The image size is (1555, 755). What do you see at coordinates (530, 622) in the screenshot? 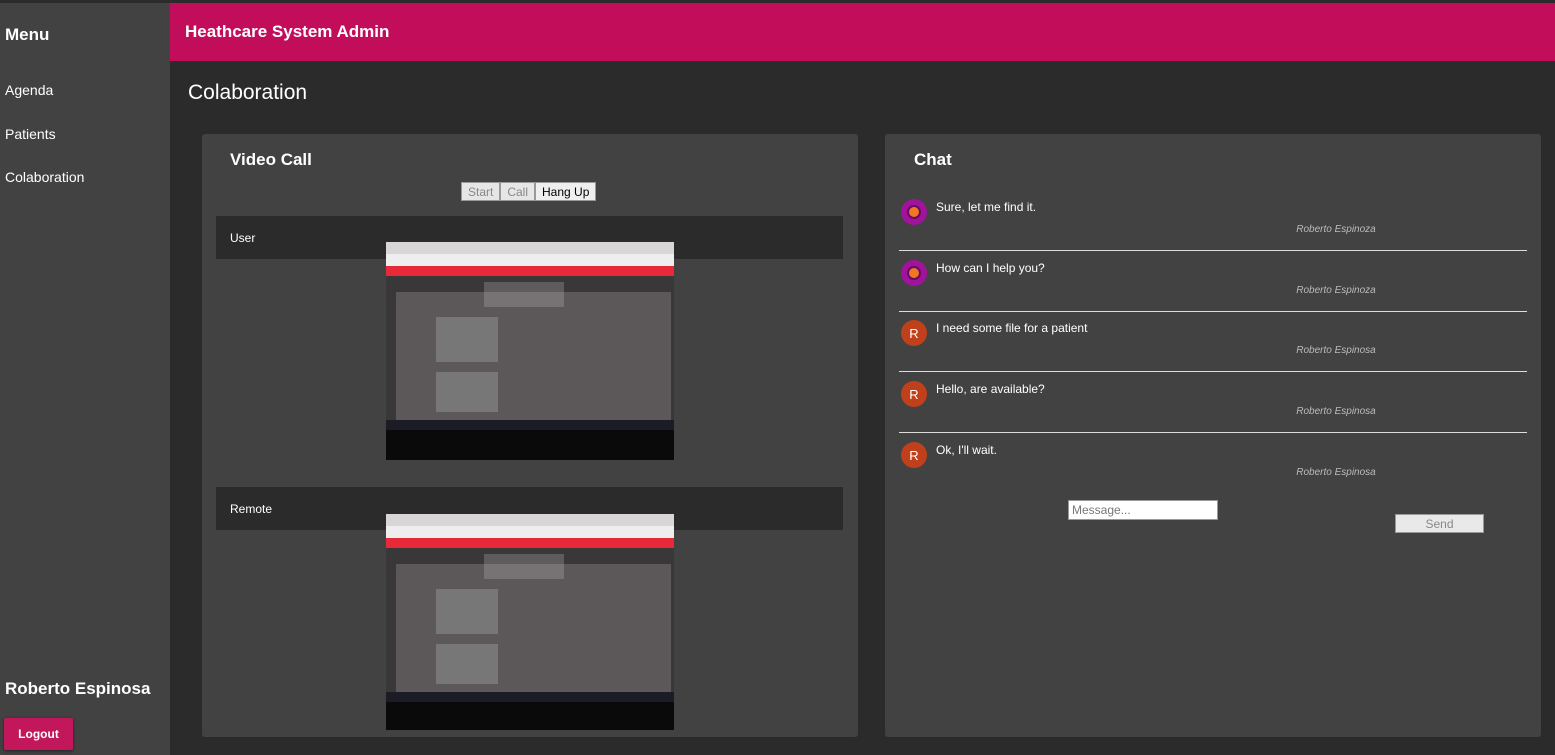
I see `remote-video` at bounding box center [530, 622].